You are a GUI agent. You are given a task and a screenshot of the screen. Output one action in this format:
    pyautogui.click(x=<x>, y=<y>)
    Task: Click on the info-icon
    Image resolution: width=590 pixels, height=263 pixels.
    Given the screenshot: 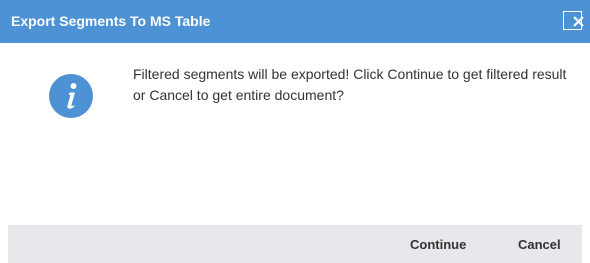 What is the action you would take?
    pyautogui.click(x=71, y=96)
    